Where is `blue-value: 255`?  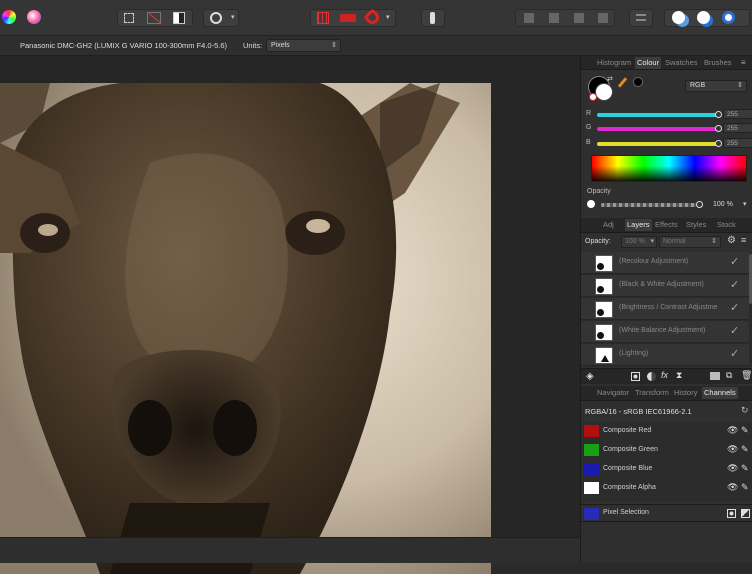
blue-value: 255 is located at coordinates (737, 143).